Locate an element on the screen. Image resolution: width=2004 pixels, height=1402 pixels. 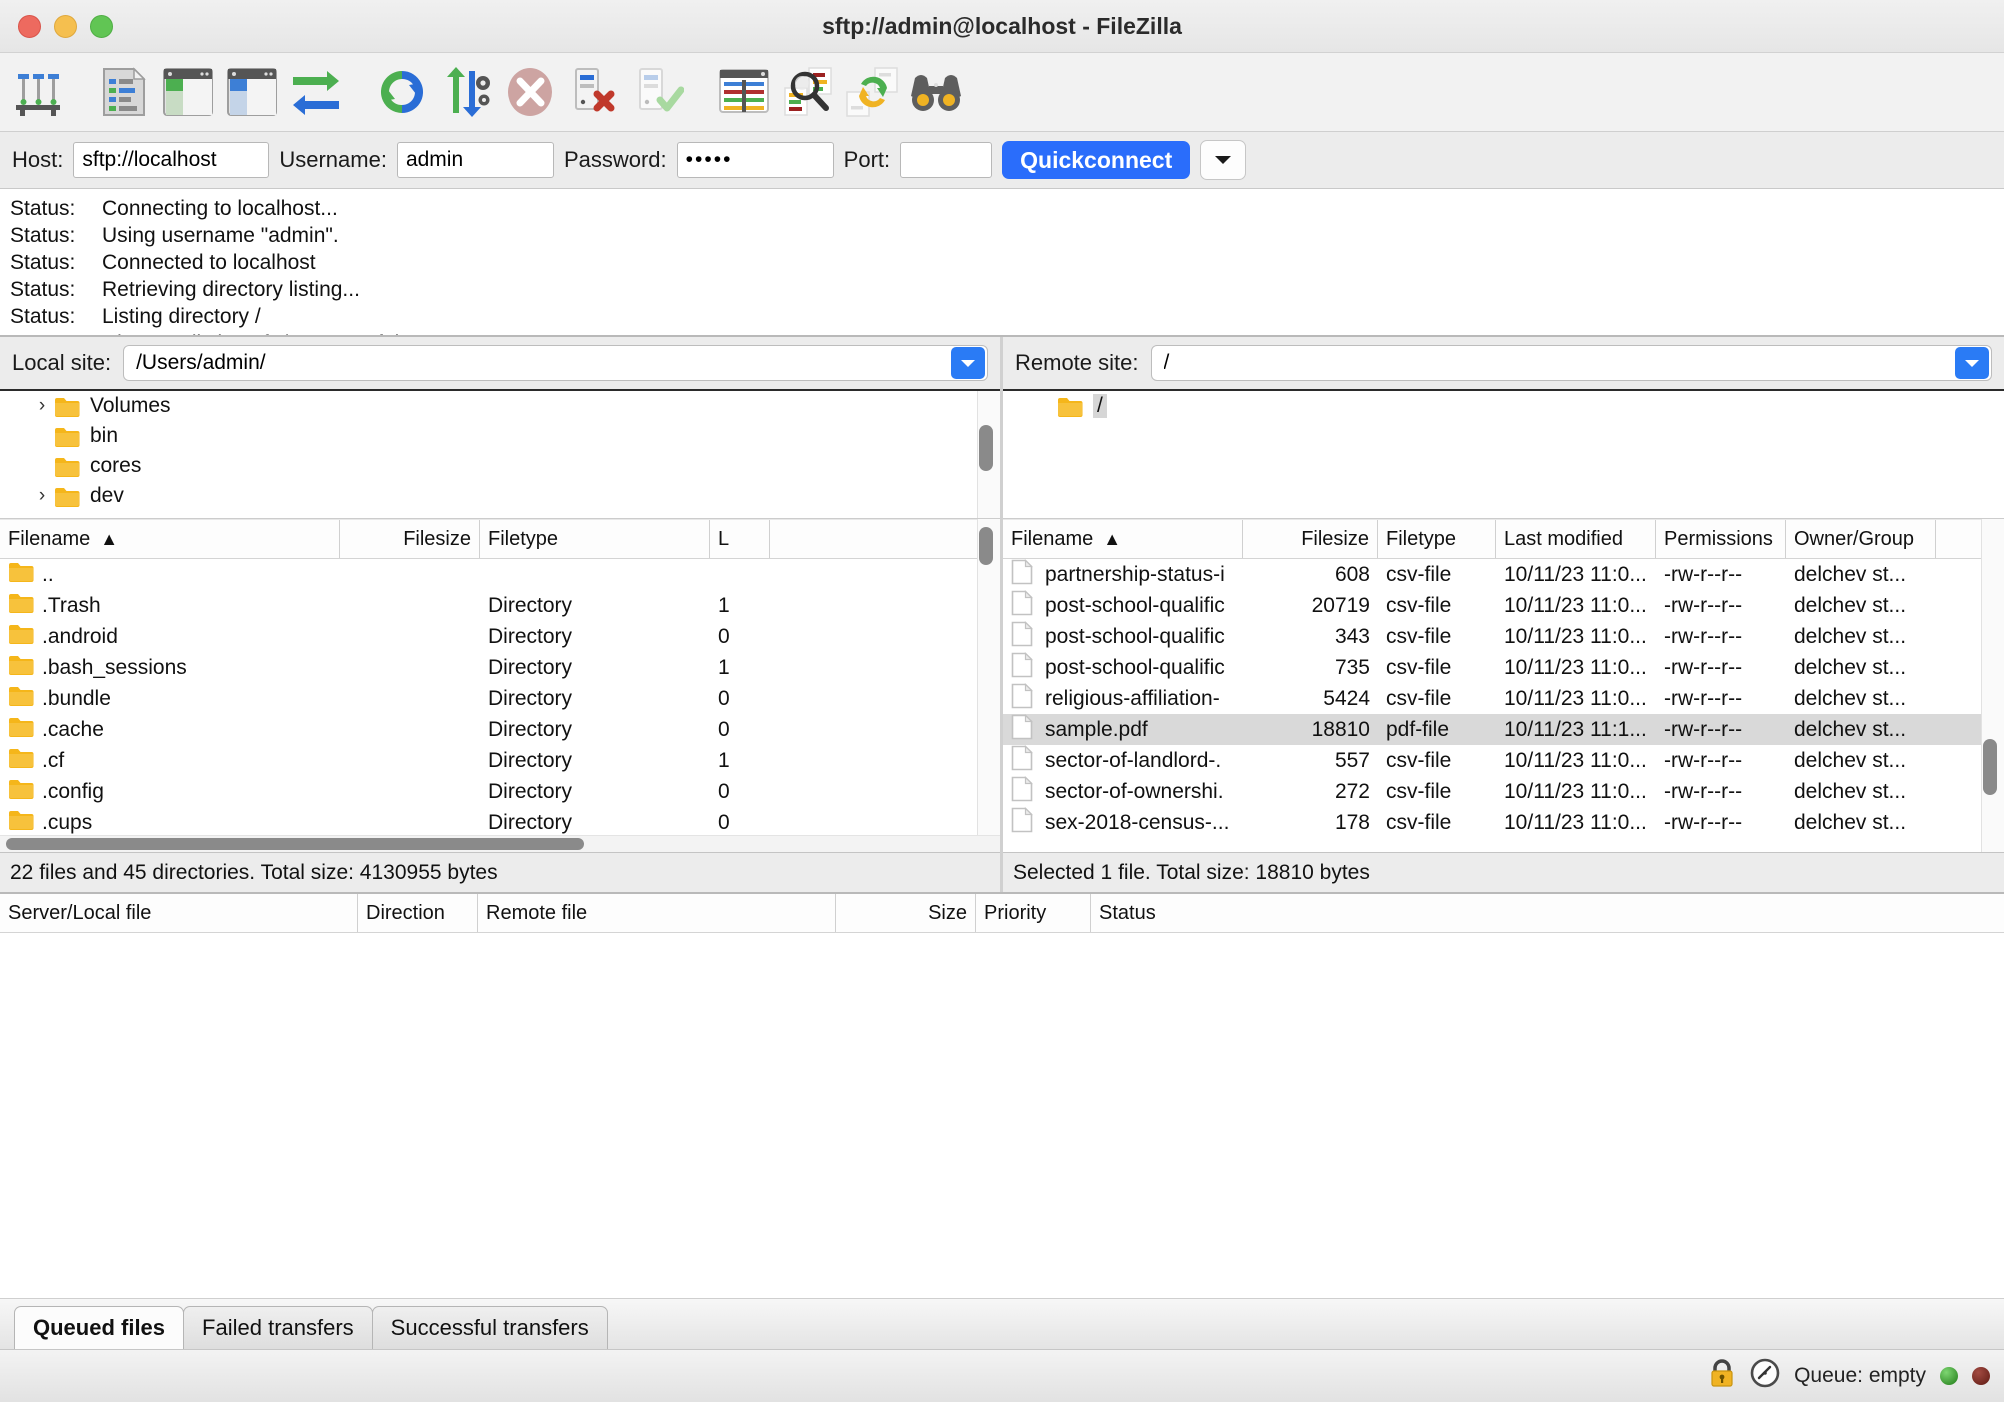
local-table-row: .Trash Directory 1 is located at coordinates (500, 605).